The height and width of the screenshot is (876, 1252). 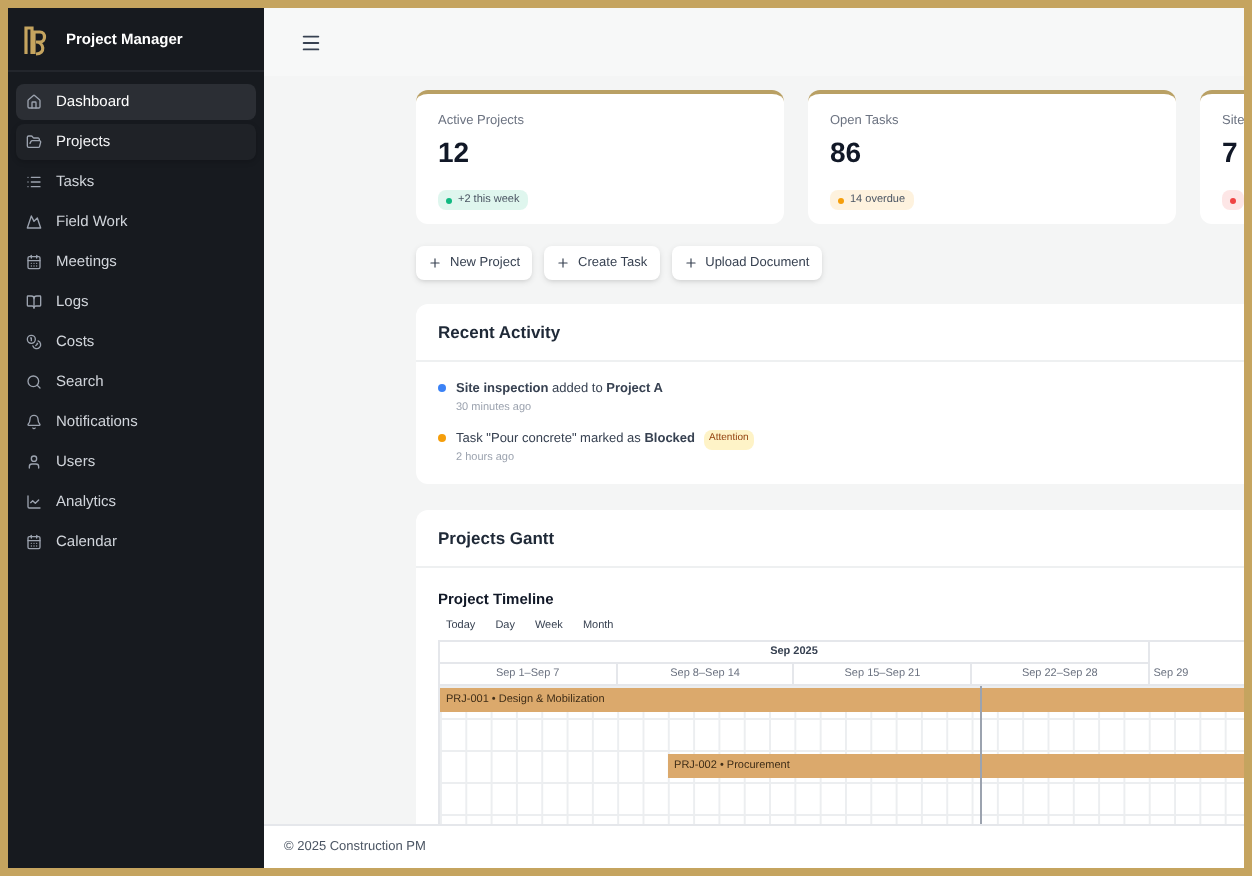 What do you see at coordinates (34, 182) in the screenshot?
I see `list-icon` at bounding box center [34, 182].